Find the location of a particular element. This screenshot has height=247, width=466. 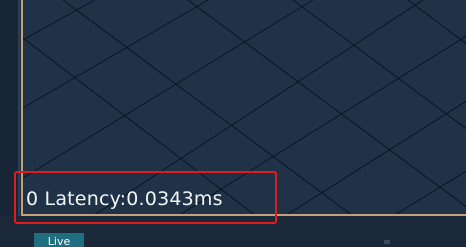

live-tab-button: Live is located at coordinates (59, 240).